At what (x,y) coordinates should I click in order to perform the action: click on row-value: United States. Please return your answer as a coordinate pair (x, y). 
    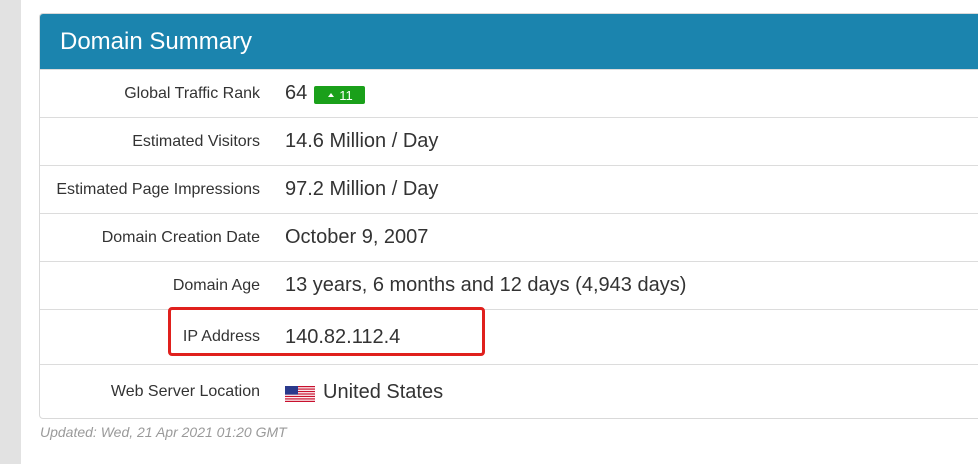
    Looking at the image, I should click on (383, 391).